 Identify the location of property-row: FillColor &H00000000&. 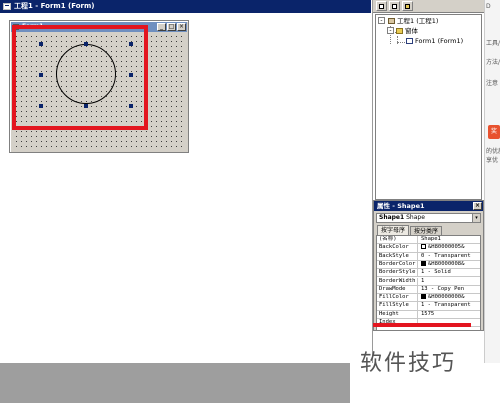
(428, 298).